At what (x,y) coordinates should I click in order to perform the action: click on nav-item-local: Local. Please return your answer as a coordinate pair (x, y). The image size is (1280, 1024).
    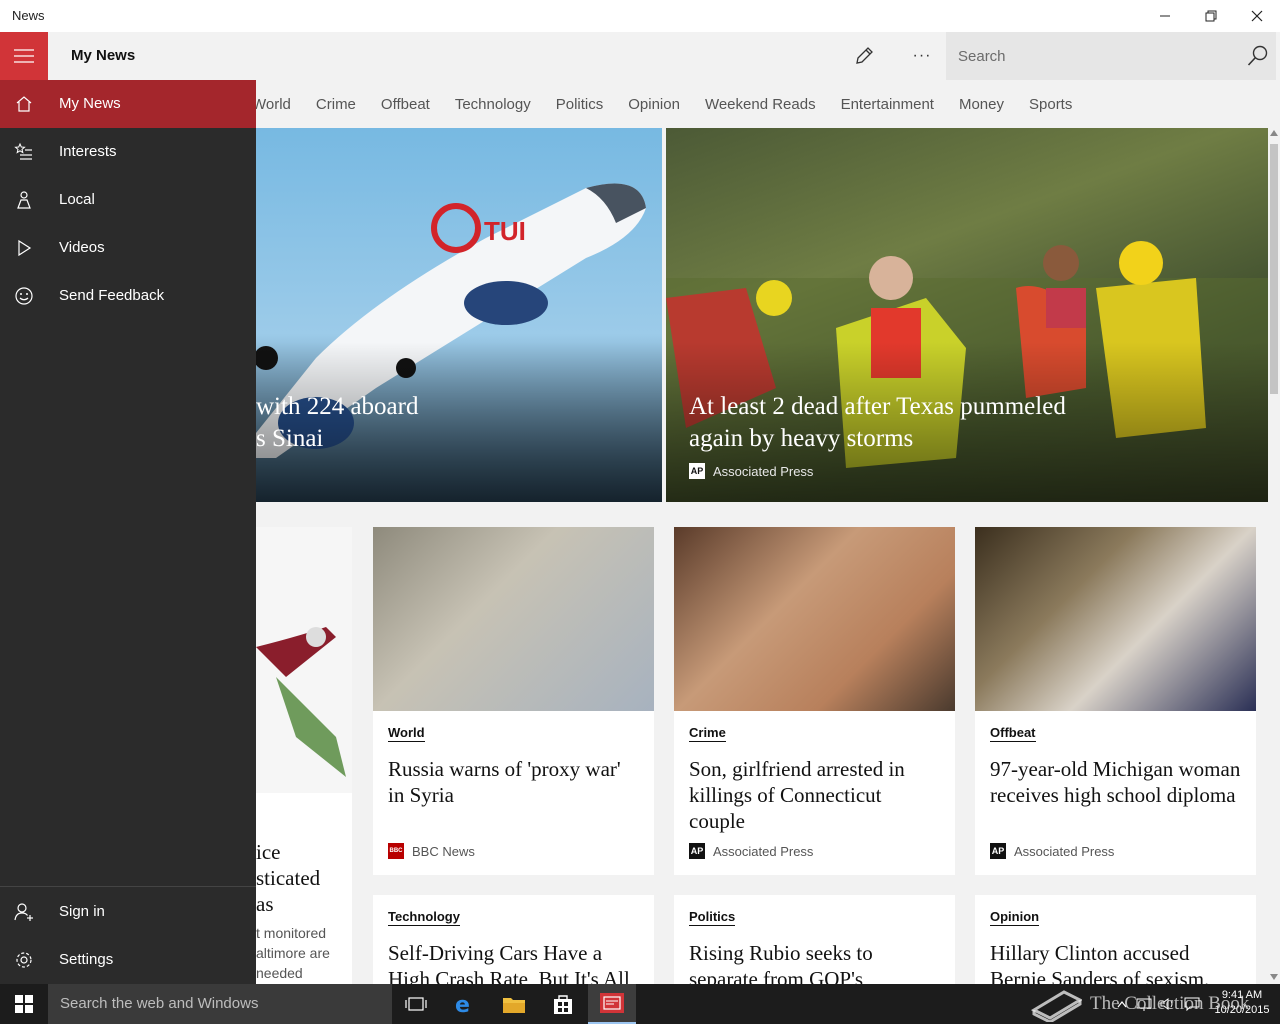
    Looking at the image, I should click on (128, 200).